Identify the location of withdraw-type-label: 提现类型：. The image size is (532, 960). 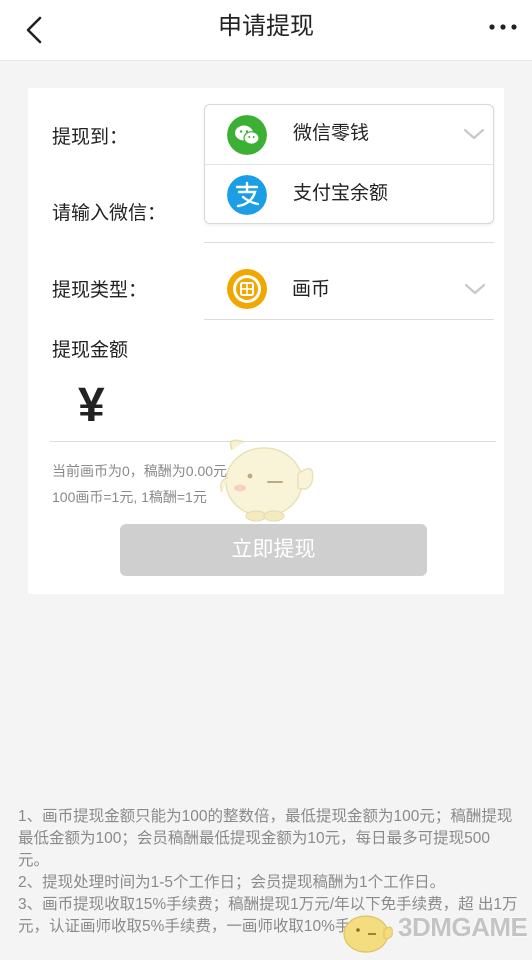
(100, 290).